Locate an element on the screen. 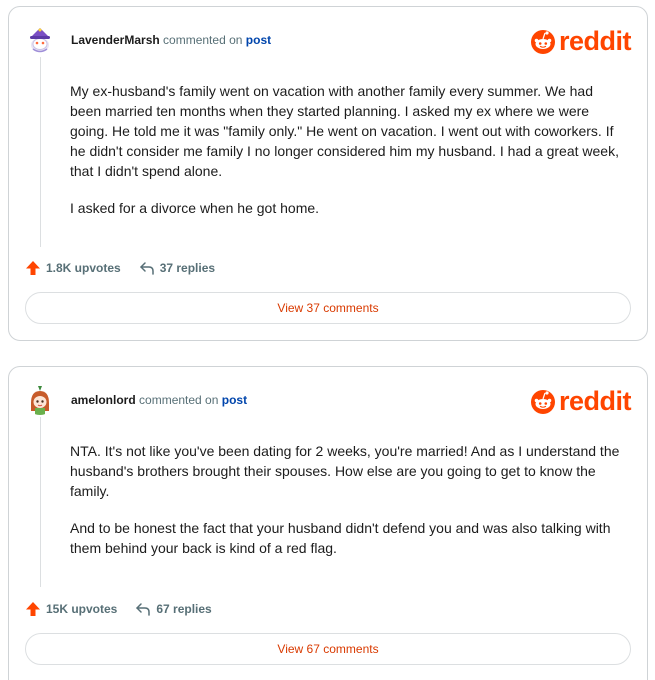 The image size is (655, 680). comment-actions: 15K upvotes 67 replies is located at coordinates (127, 609).